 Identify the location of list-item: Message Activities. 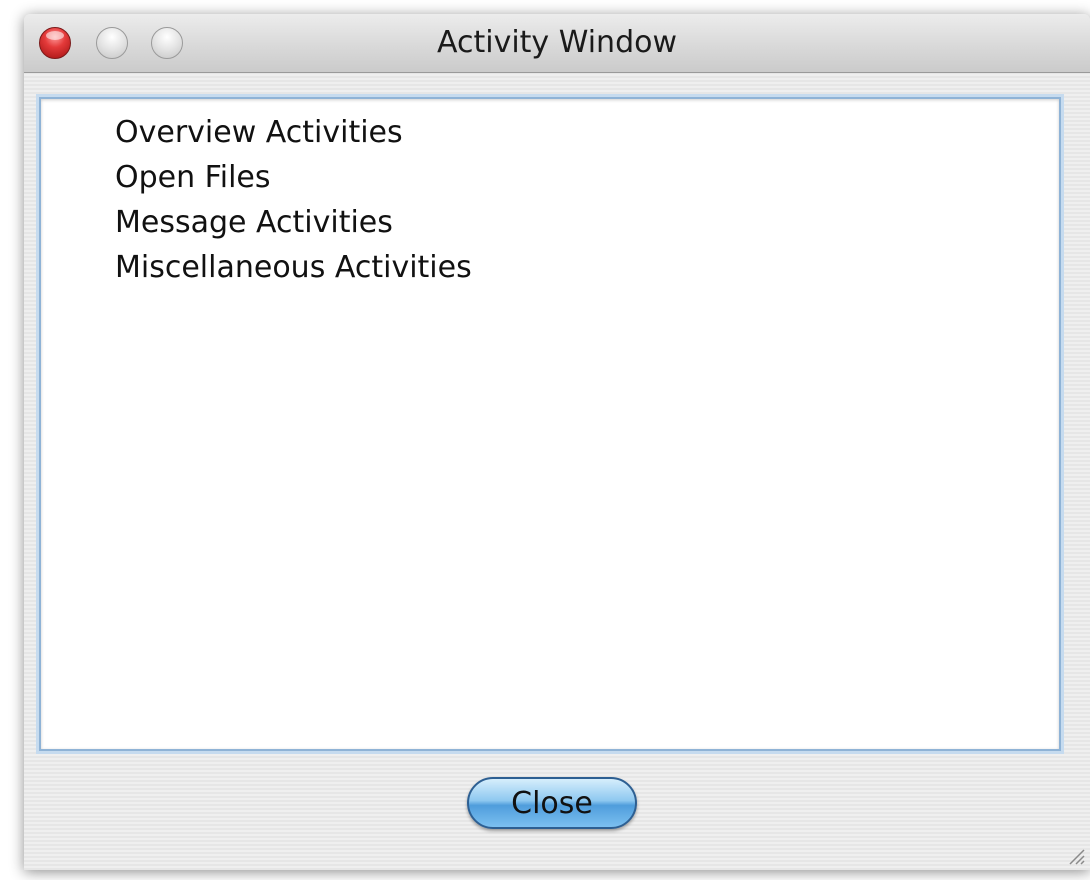
(293, 222).